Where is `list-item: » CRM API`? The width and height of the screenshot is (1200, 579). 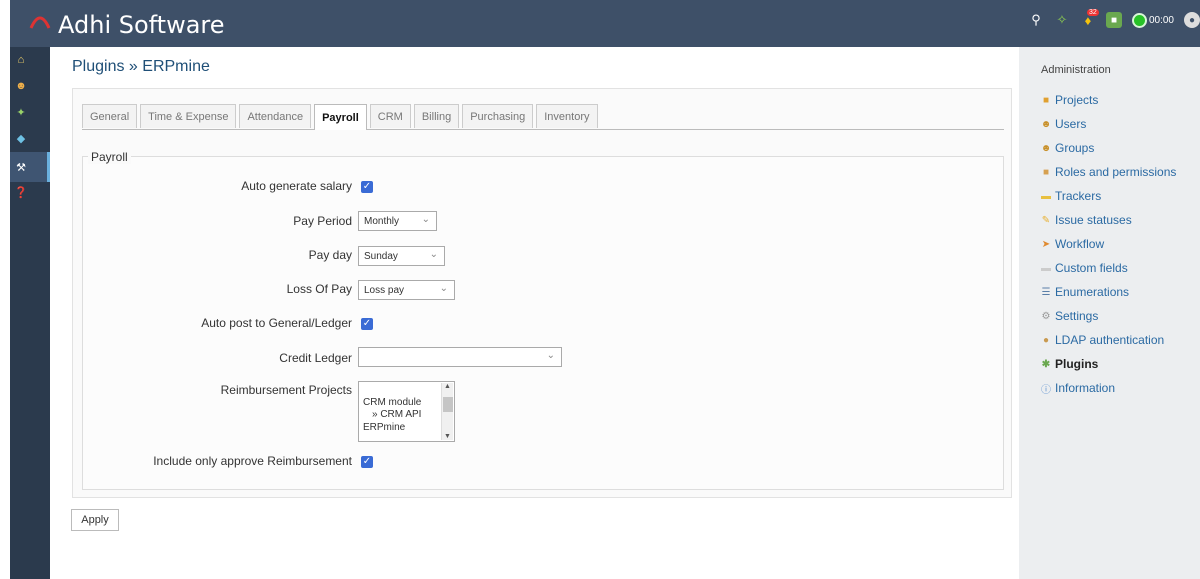 list-item: » CRM API is located at coordinates (396, 414).